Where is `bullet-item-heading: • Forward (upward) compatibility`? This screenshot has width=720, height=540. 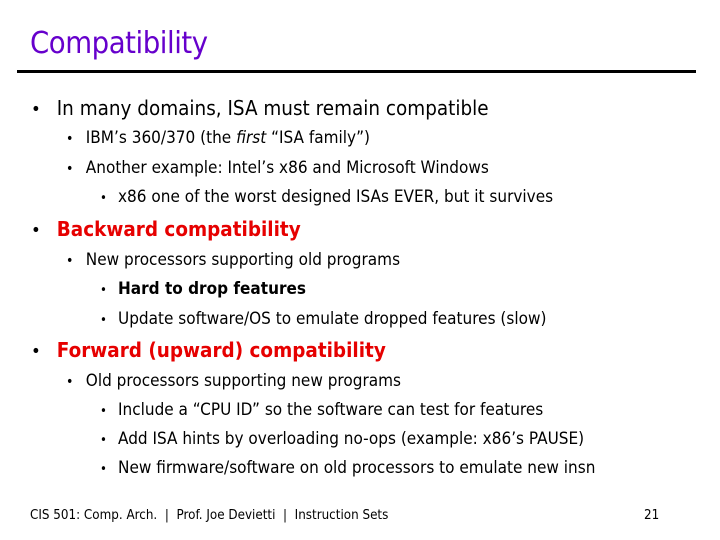 bullet-item-heading: • Forward (upward) compatibility is located at coordinates (208, 350).